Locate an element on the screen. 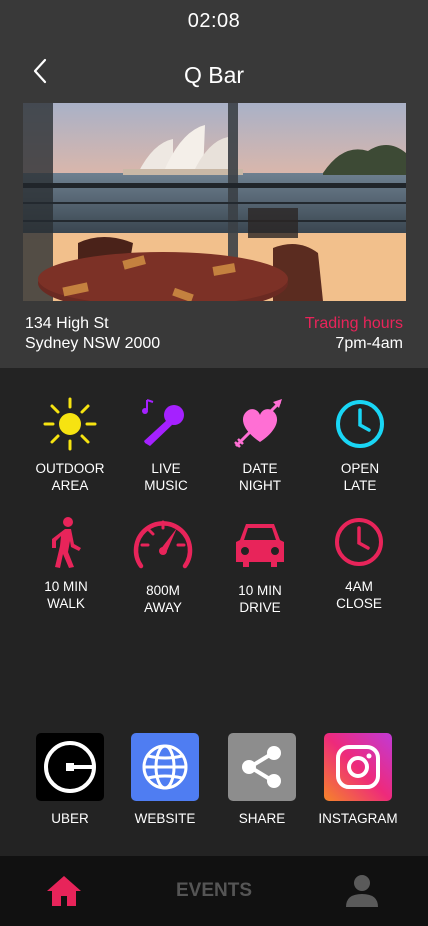  trading-hours: Trading hours 7pm-4am is located at coordinates (354, 334).